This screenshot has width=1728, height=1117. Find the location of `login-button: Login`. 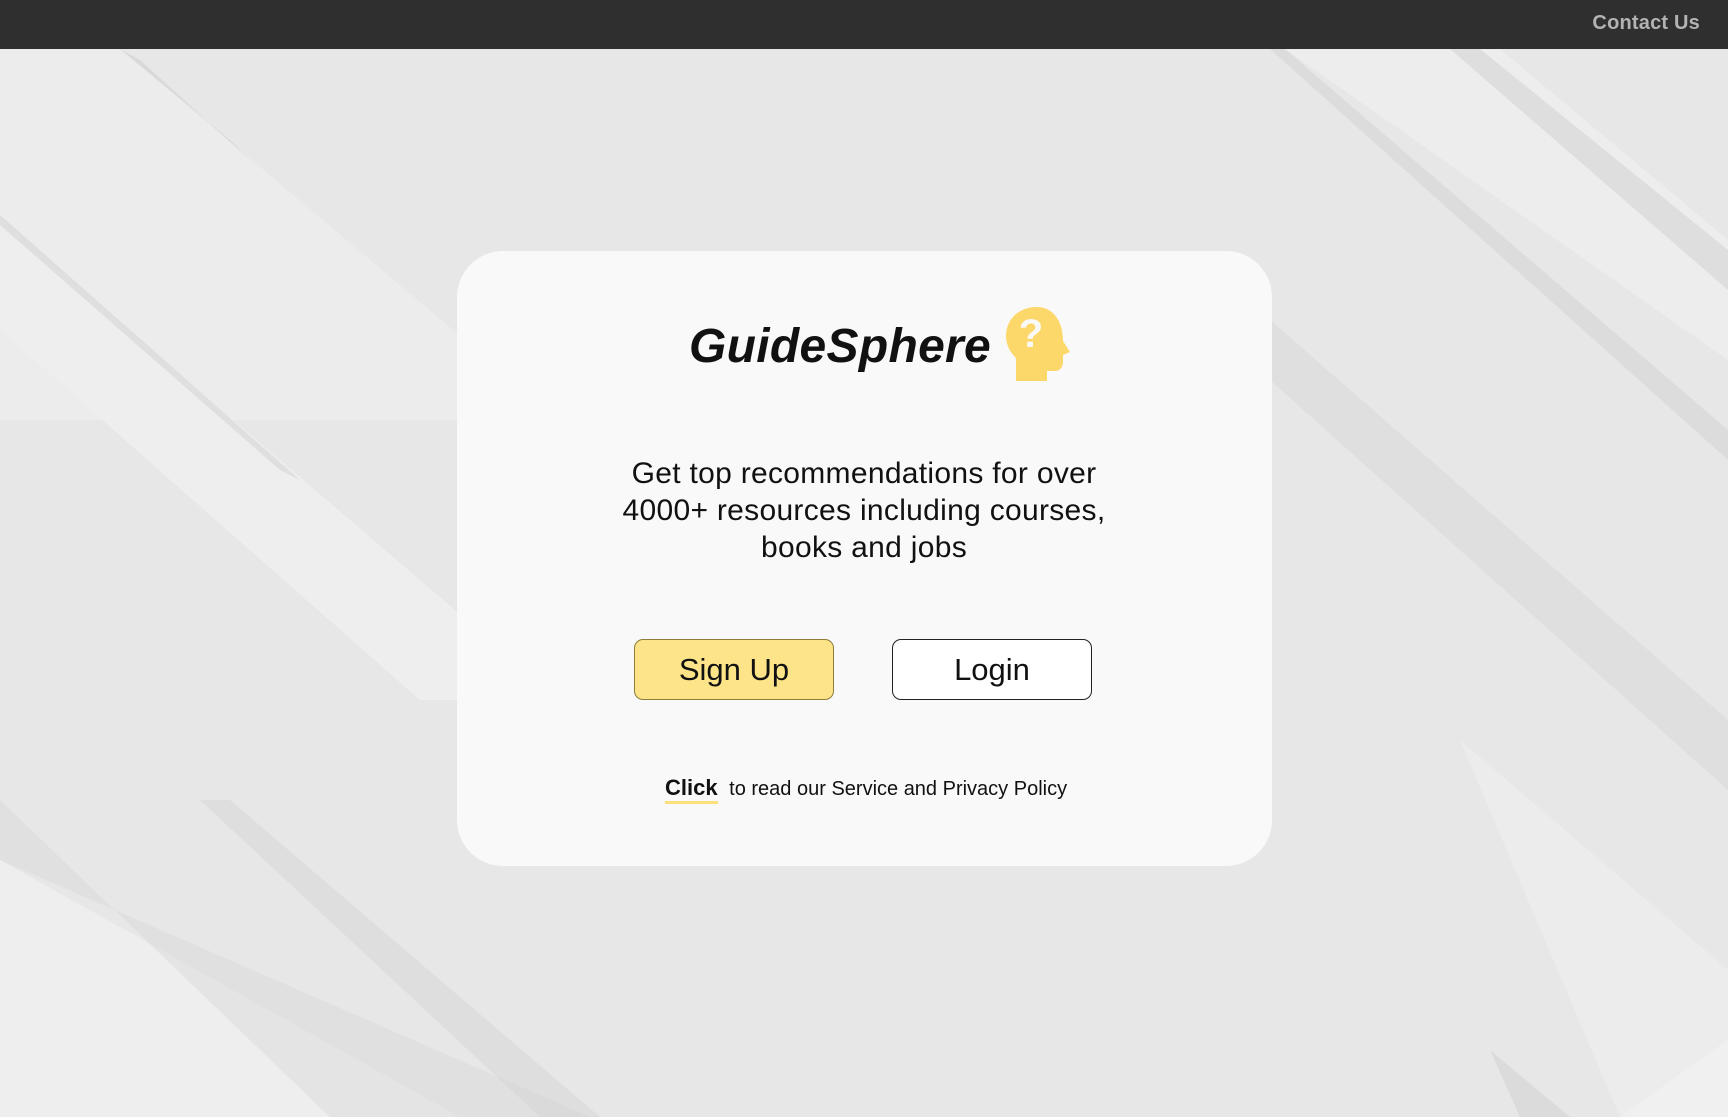

login-button: Login is located at coordinates (992, 669).